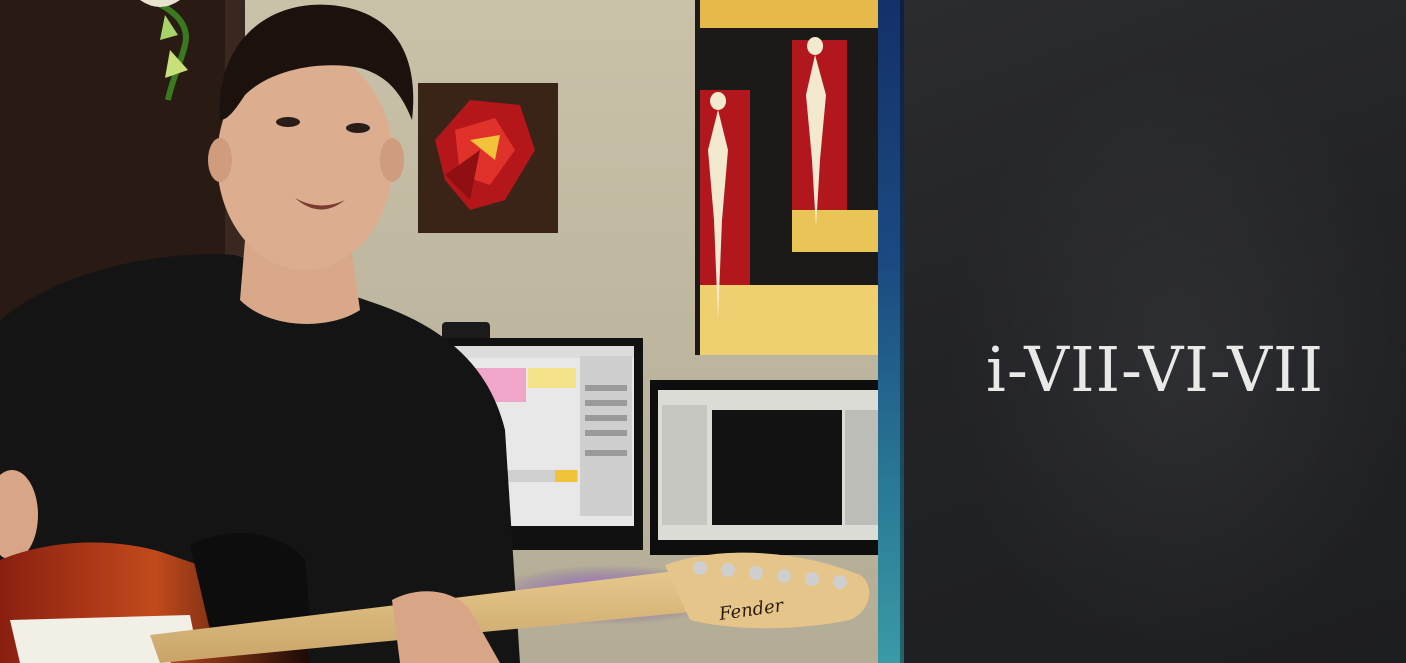  Describe the element at coordinates (488, 158) in the screenshot. I see `abstract-painting` at that location.